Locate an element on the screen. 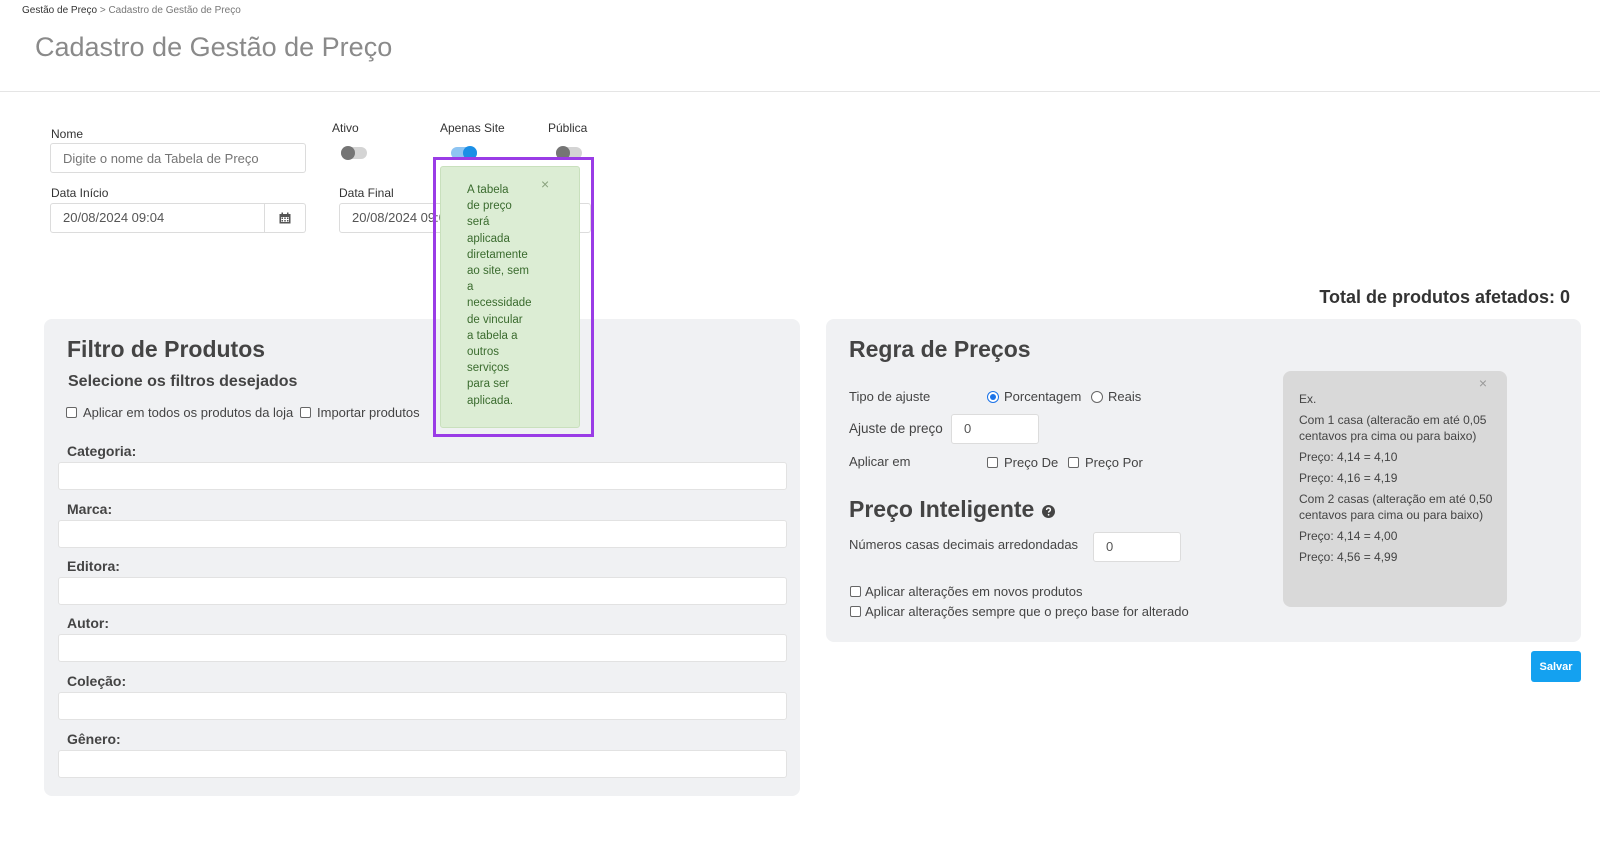 Image resolution: width=1600 pixels, height=842 pixels. ativo-toggle is located at coordinates (354, 153).